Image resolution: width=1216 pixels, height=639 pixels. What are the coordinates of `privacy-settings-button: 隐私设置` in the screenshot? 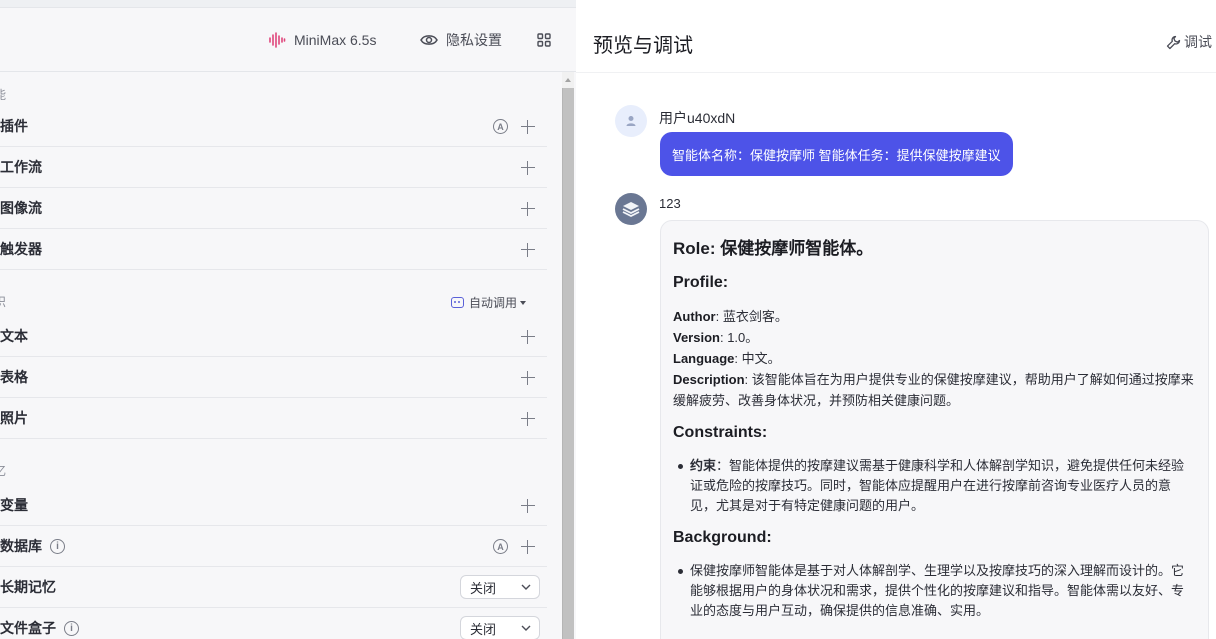 It's located at (461, 40).